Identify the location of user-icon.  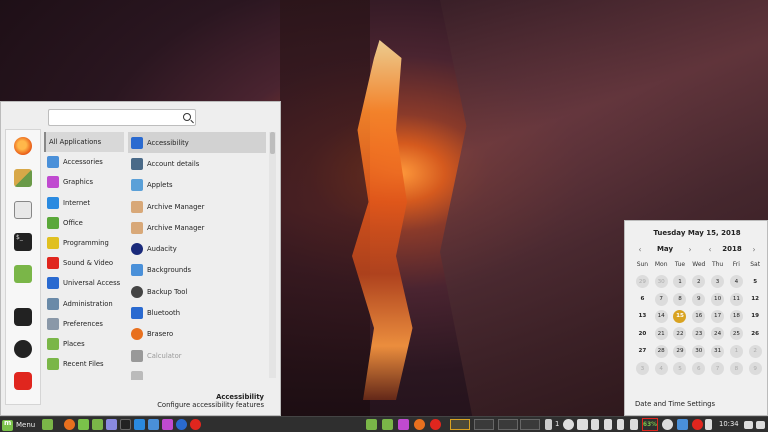
(568, 424).